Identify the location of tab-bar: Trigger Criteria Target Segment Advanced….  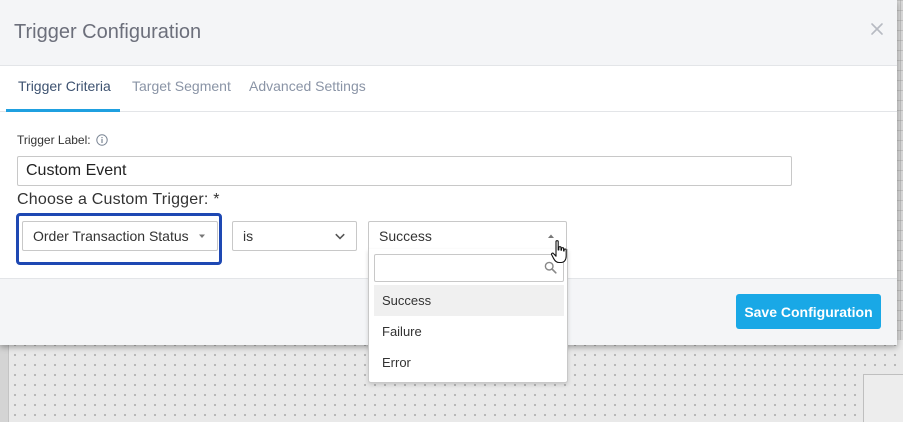
(448, 89).